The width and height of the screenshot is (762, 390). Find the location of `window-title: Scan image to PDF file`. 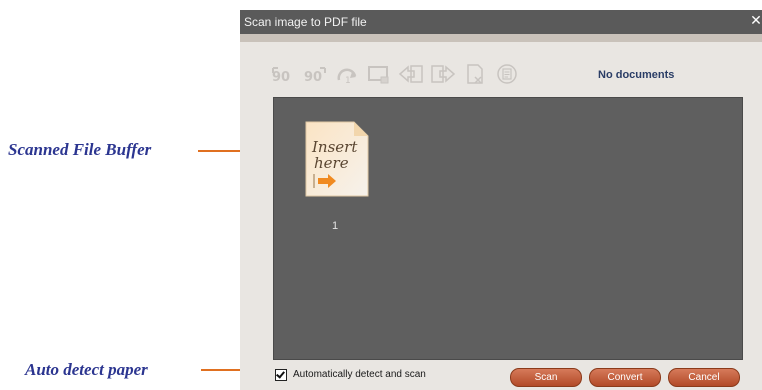

window-title: Scan image to PDF file is located at coordinates (305, 22).